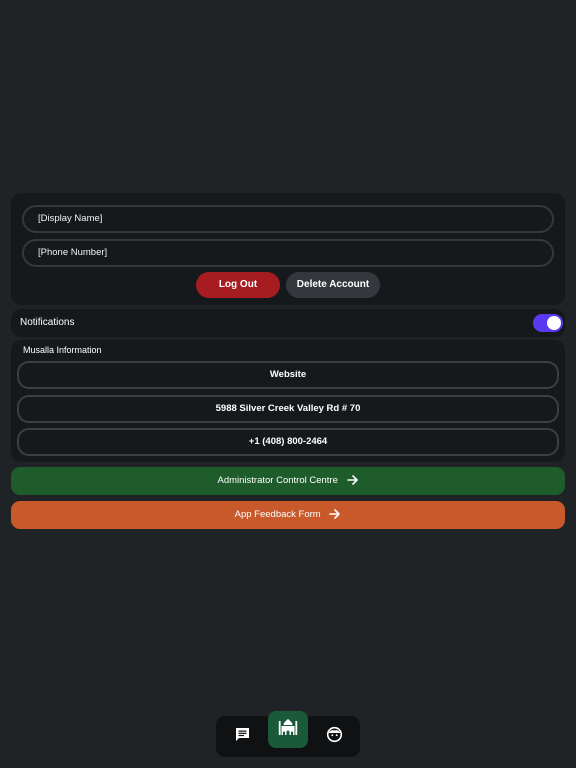 The width and height of the screenshot is (576, 768). What do you see at coordinates (238, 285) in the screenshot?
I see `logout-button: Log Out` at bounding box center [238, 285].